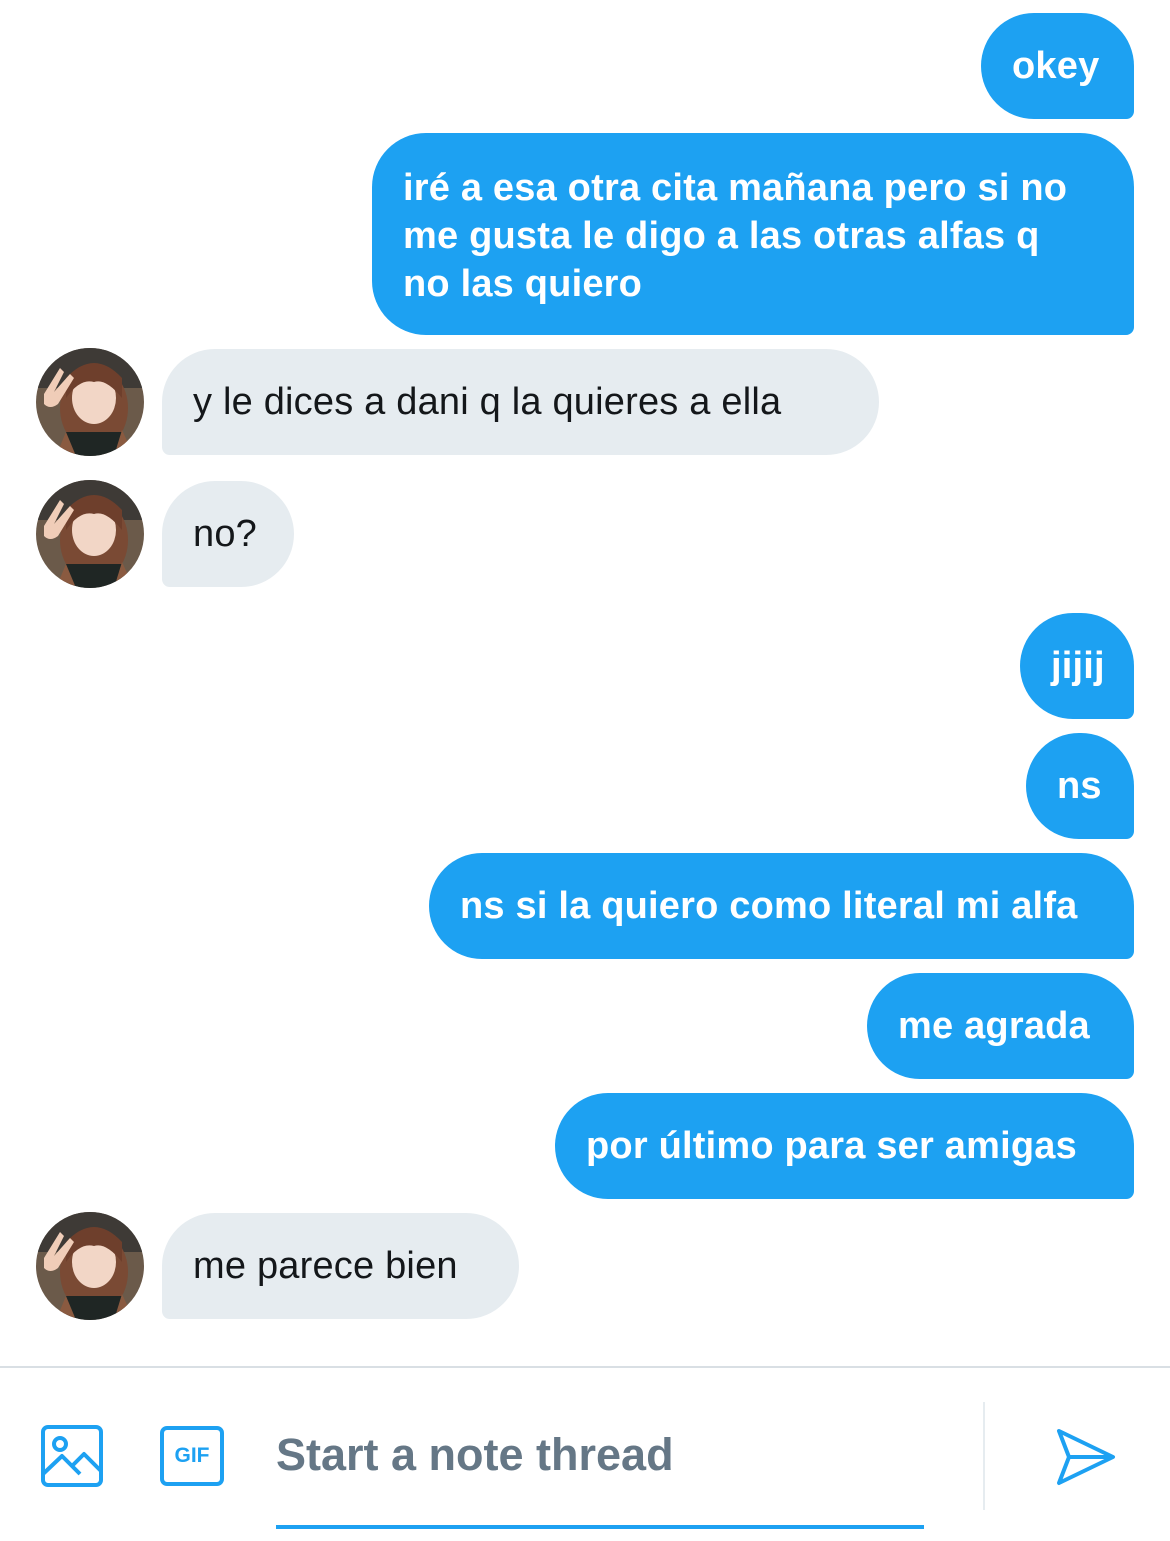  What do you see at coordinates (984, 1456) in the screenshot?
I see `composer-divider` at bounding box center [984, 1456].